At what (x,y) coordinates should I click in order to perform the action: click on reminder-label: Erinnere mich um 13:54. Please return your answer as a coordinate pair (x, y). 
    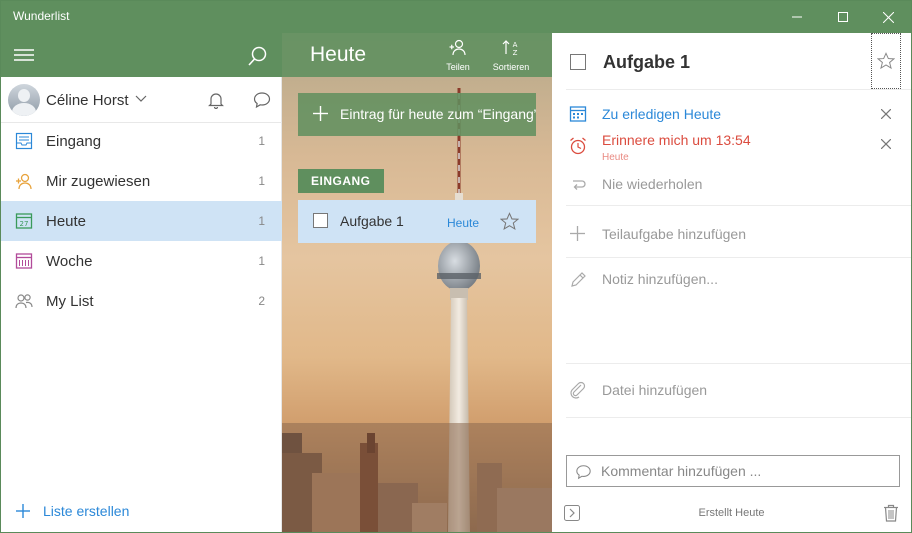
    Looking at the image, I should click on (676, 140).